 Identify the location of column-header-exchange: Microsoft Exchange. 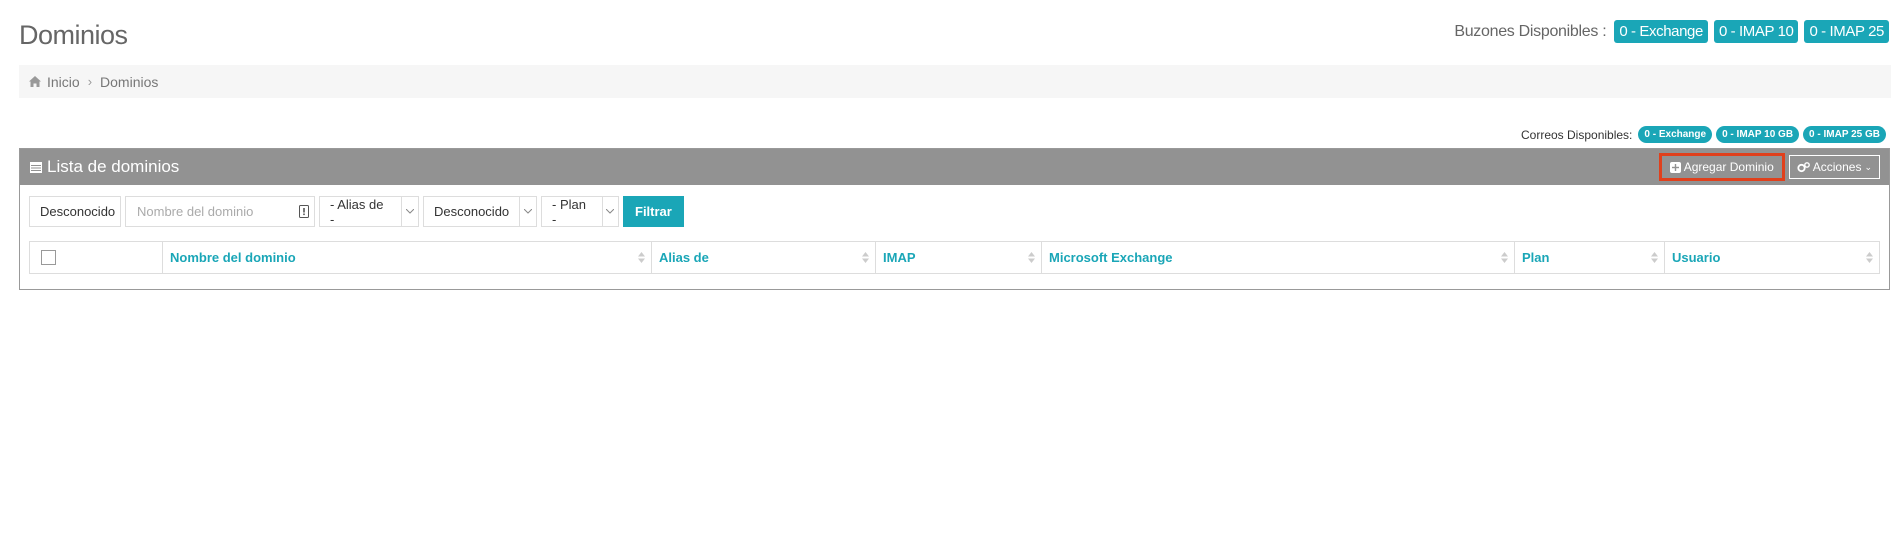
(1278, 257).